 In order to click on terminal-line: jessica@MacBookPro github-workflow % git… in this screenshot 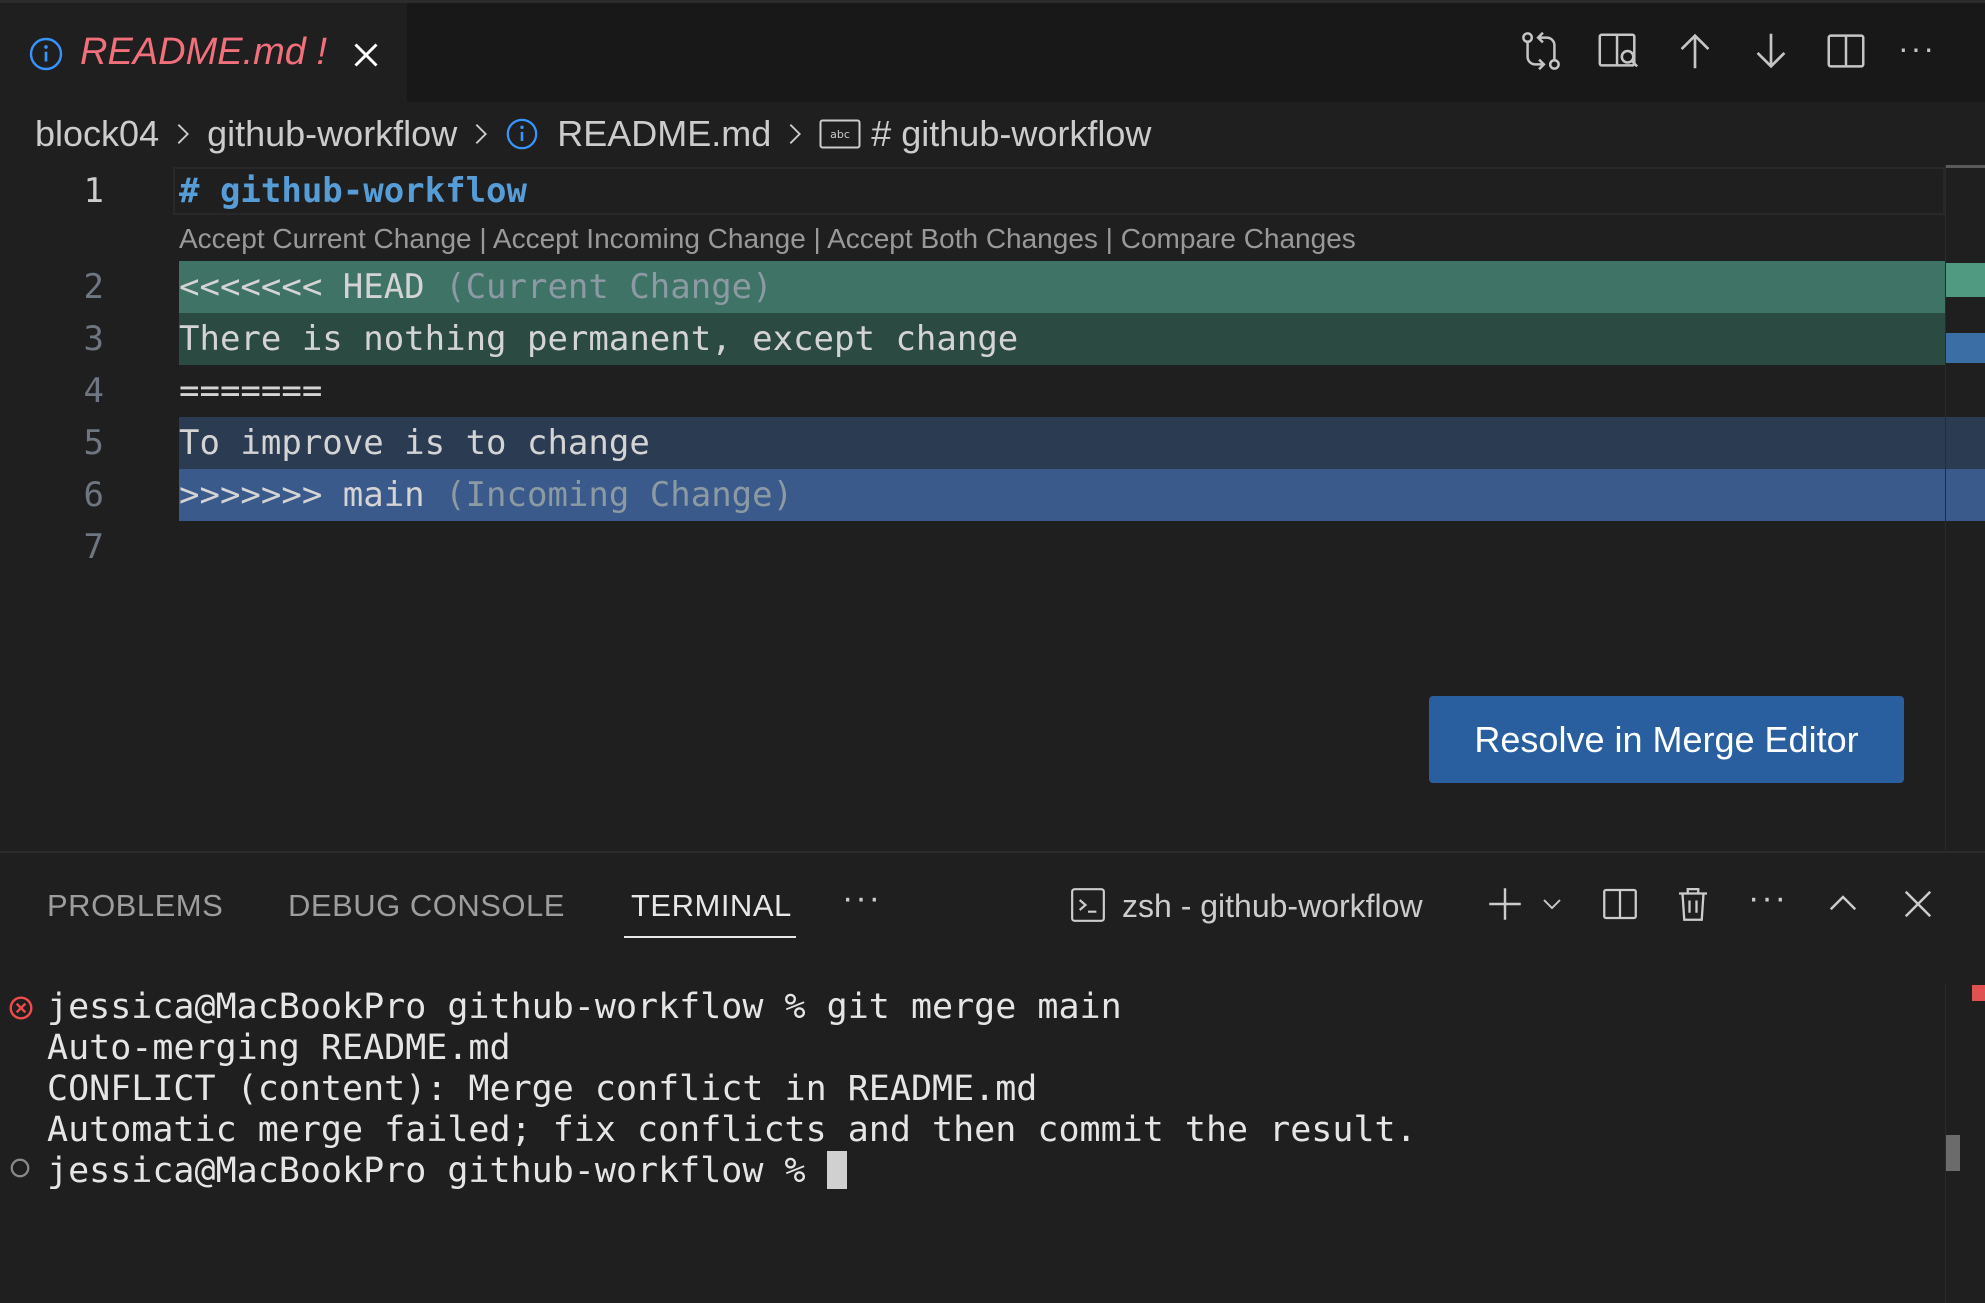, I will do `click(584, 1007)`.